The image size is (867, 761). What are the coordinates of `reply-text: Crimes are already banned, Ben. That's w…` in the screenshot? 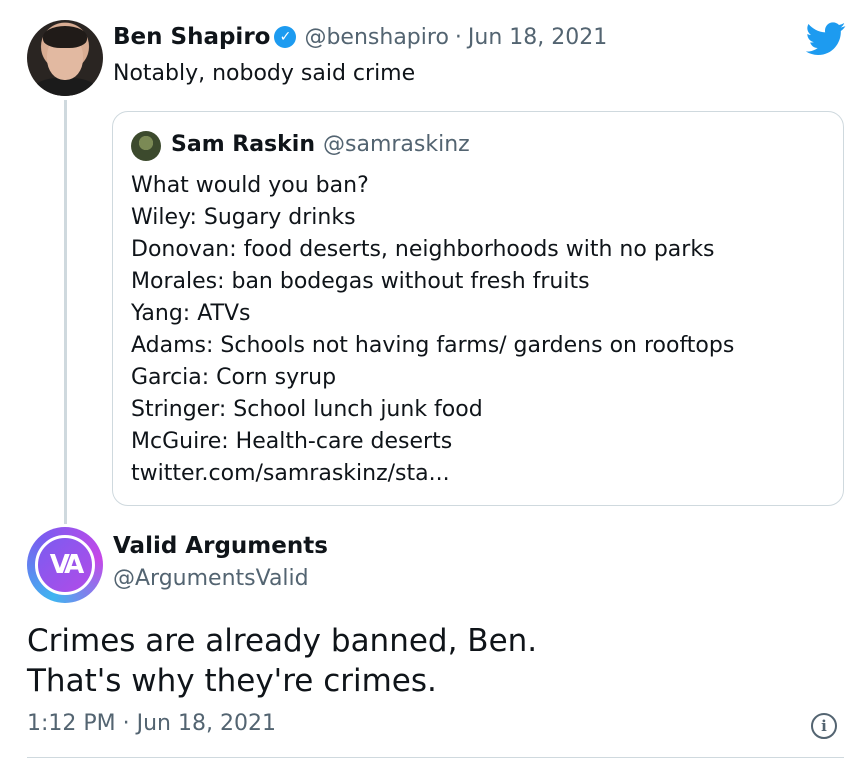 It's located at (282, 661).